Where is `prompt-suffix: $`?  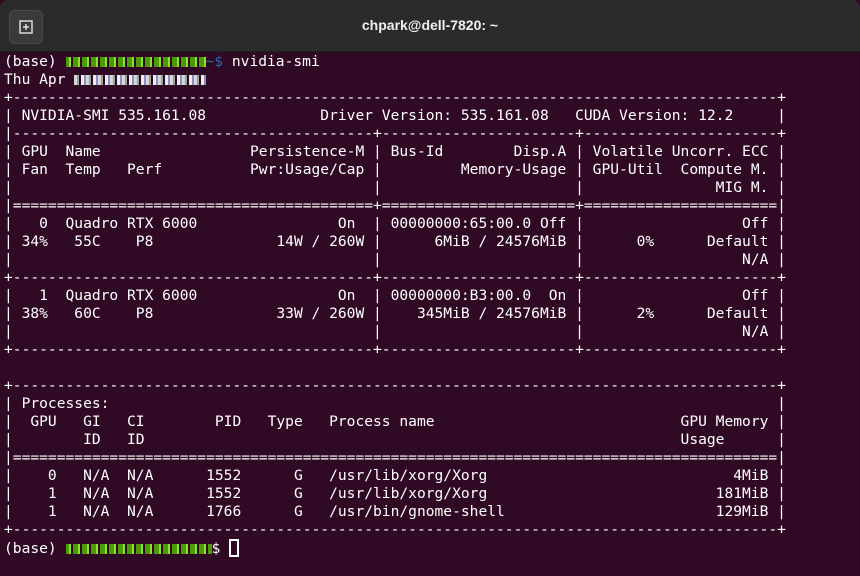 prompt-suffix: $ is located at coordinates (220, 548).